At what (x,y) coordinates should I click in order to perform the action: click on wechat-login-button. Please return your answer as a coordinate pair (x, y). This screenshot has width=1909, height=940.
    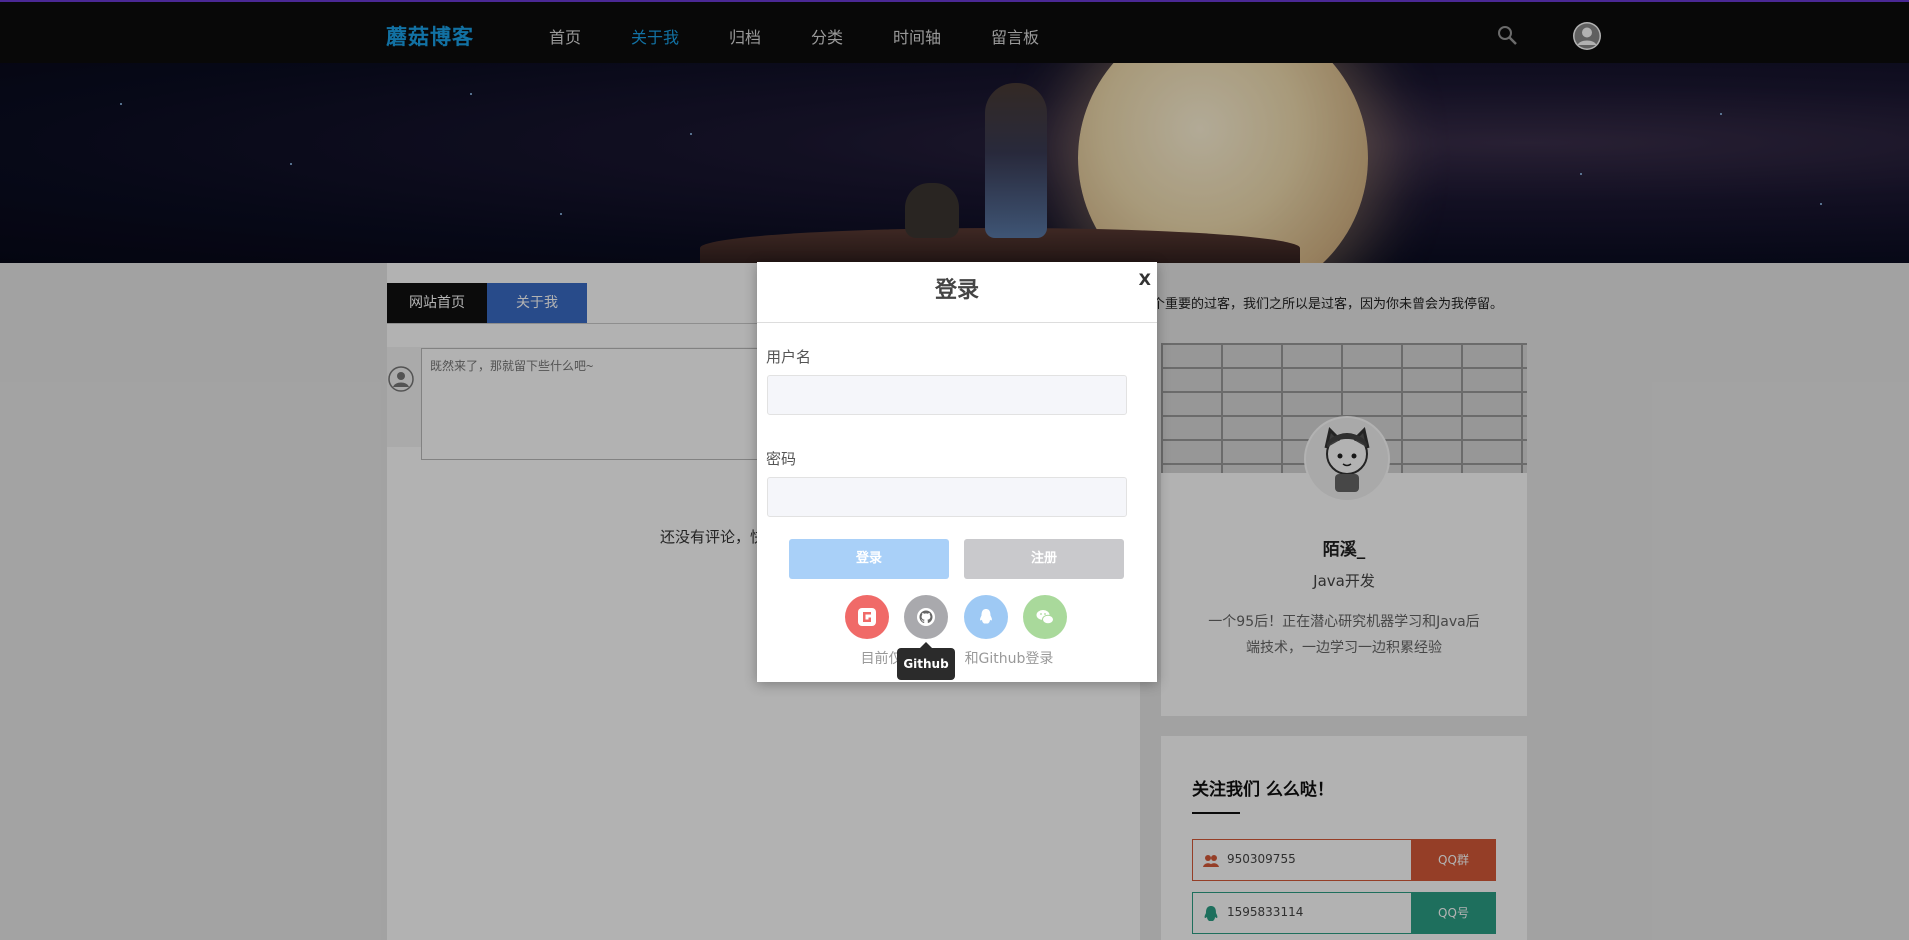
    Looking at the image, I should click on (1045, 617).